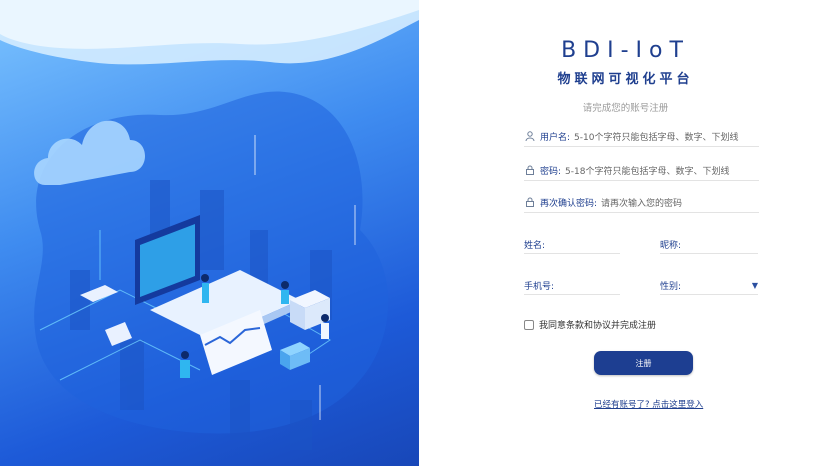 The height and width of the screenshot is (466, 832). What do you see at coordinates (671, 245) in the screenshot?
I see `nickname-label: 昵称:` at bounding box center [671, 245].